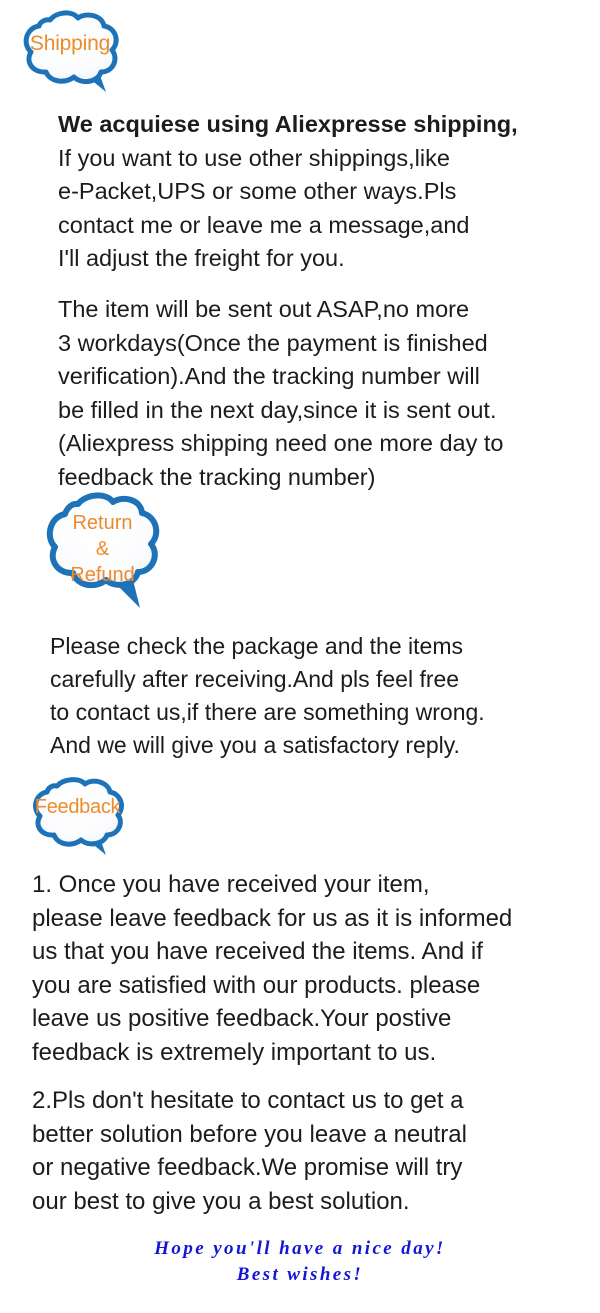 This screenshot has width=600, height=1313. I want to click on shipping-speech-bubble: Shipping, so click(70, 54).